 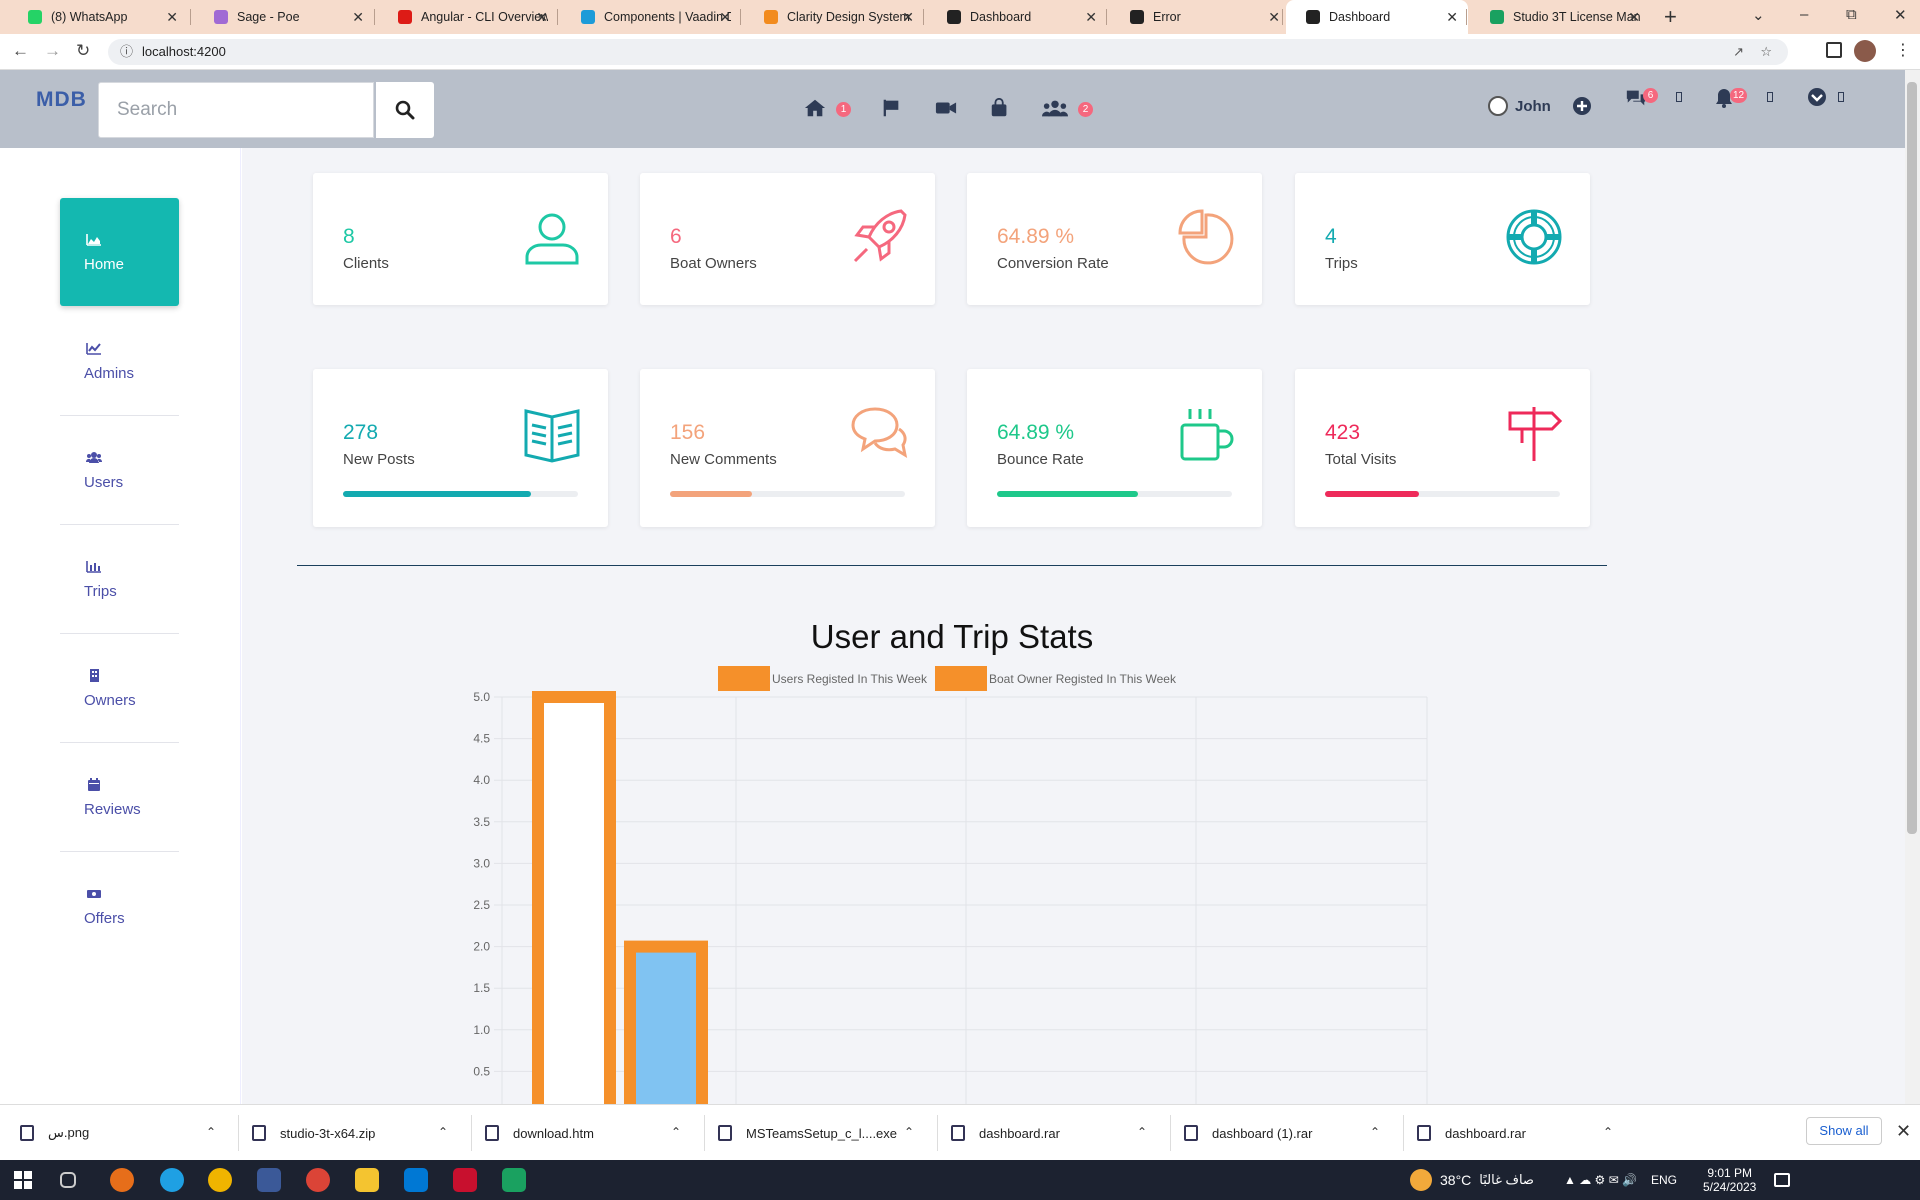 What do you see at coordinates (119, 797) in the screenshot?
I see `sidebar-item-reviews: Reviews` at bounding box center [119, 797].